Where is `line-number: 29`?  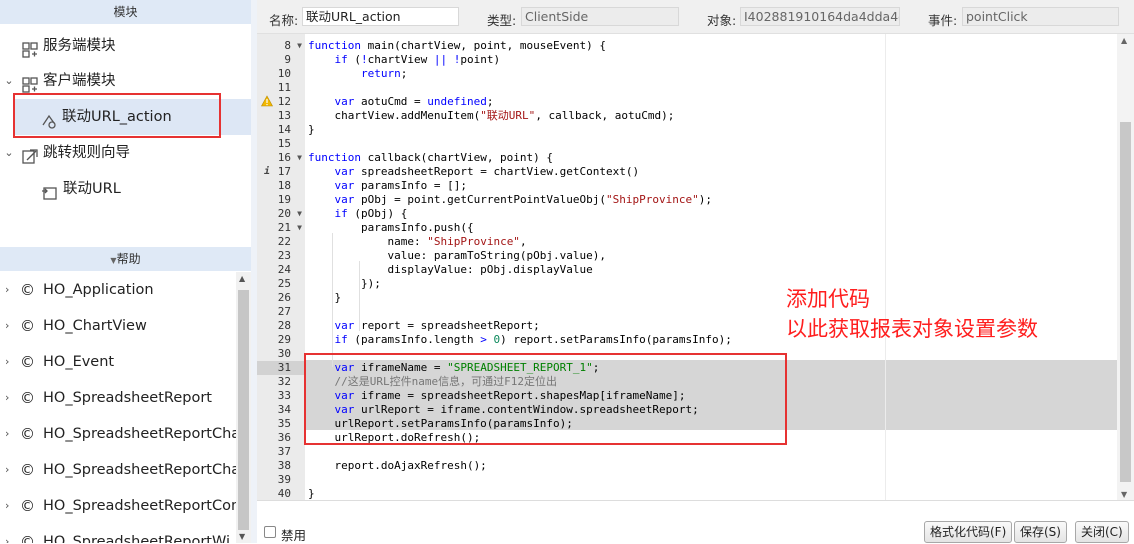 line-number: 29 is located at coordinates (284, 339).